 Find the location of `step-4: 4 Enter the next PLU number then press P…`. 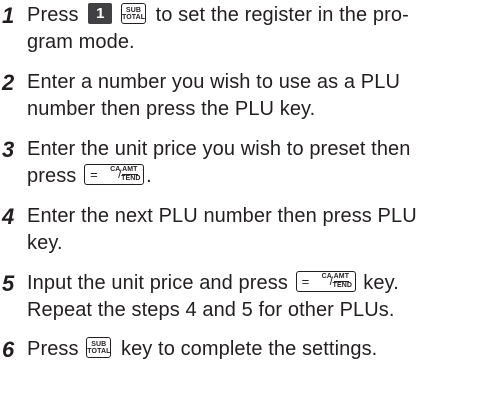

step-4: 4 Enter the next PLU number then press P… is located at coordinates (251, 230).